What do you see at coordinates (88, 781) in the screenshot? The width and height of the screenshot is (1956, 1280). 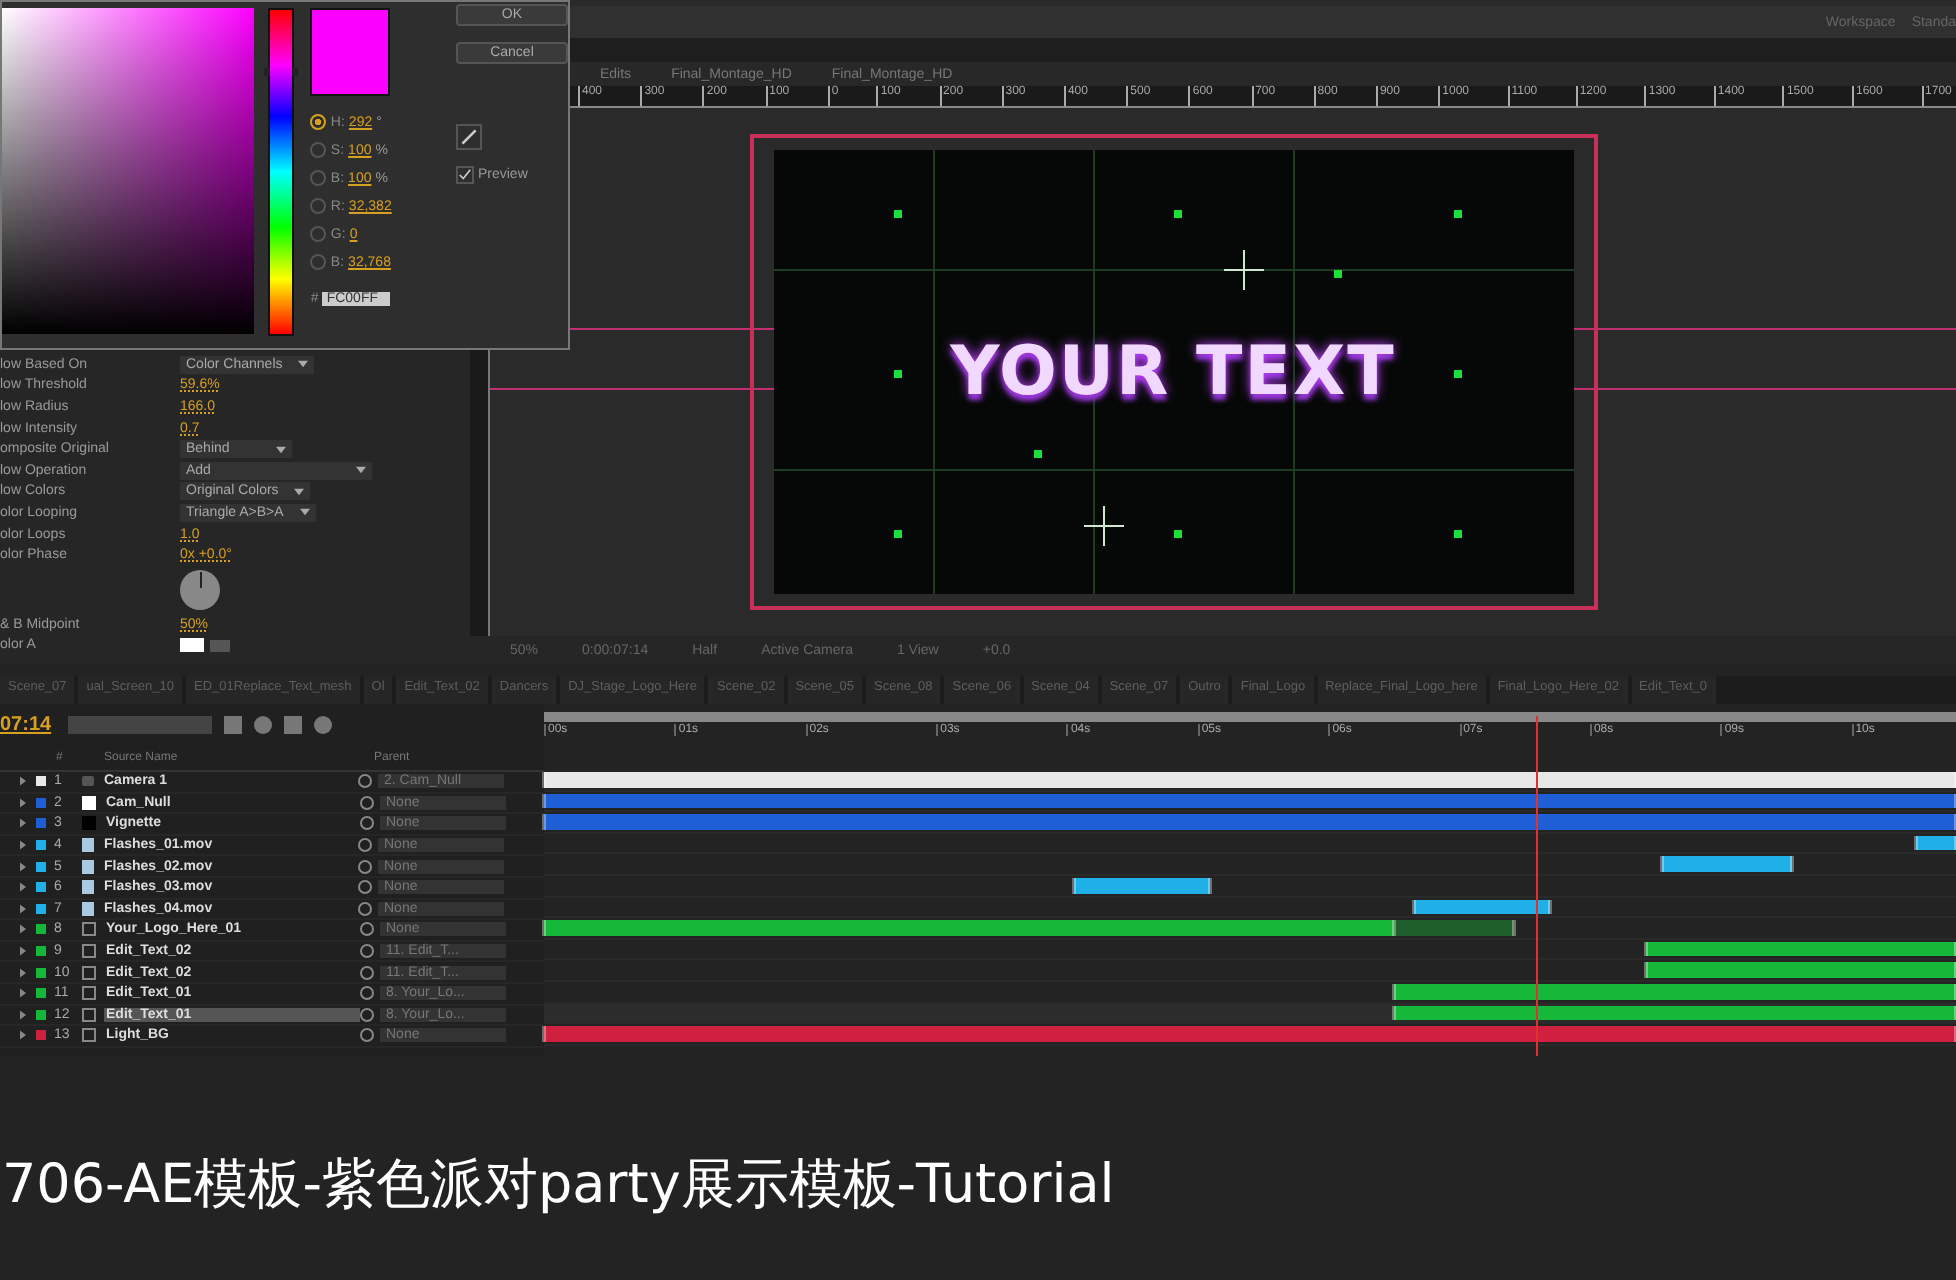 I see `camera-icon` at bounding box center [88, 781].